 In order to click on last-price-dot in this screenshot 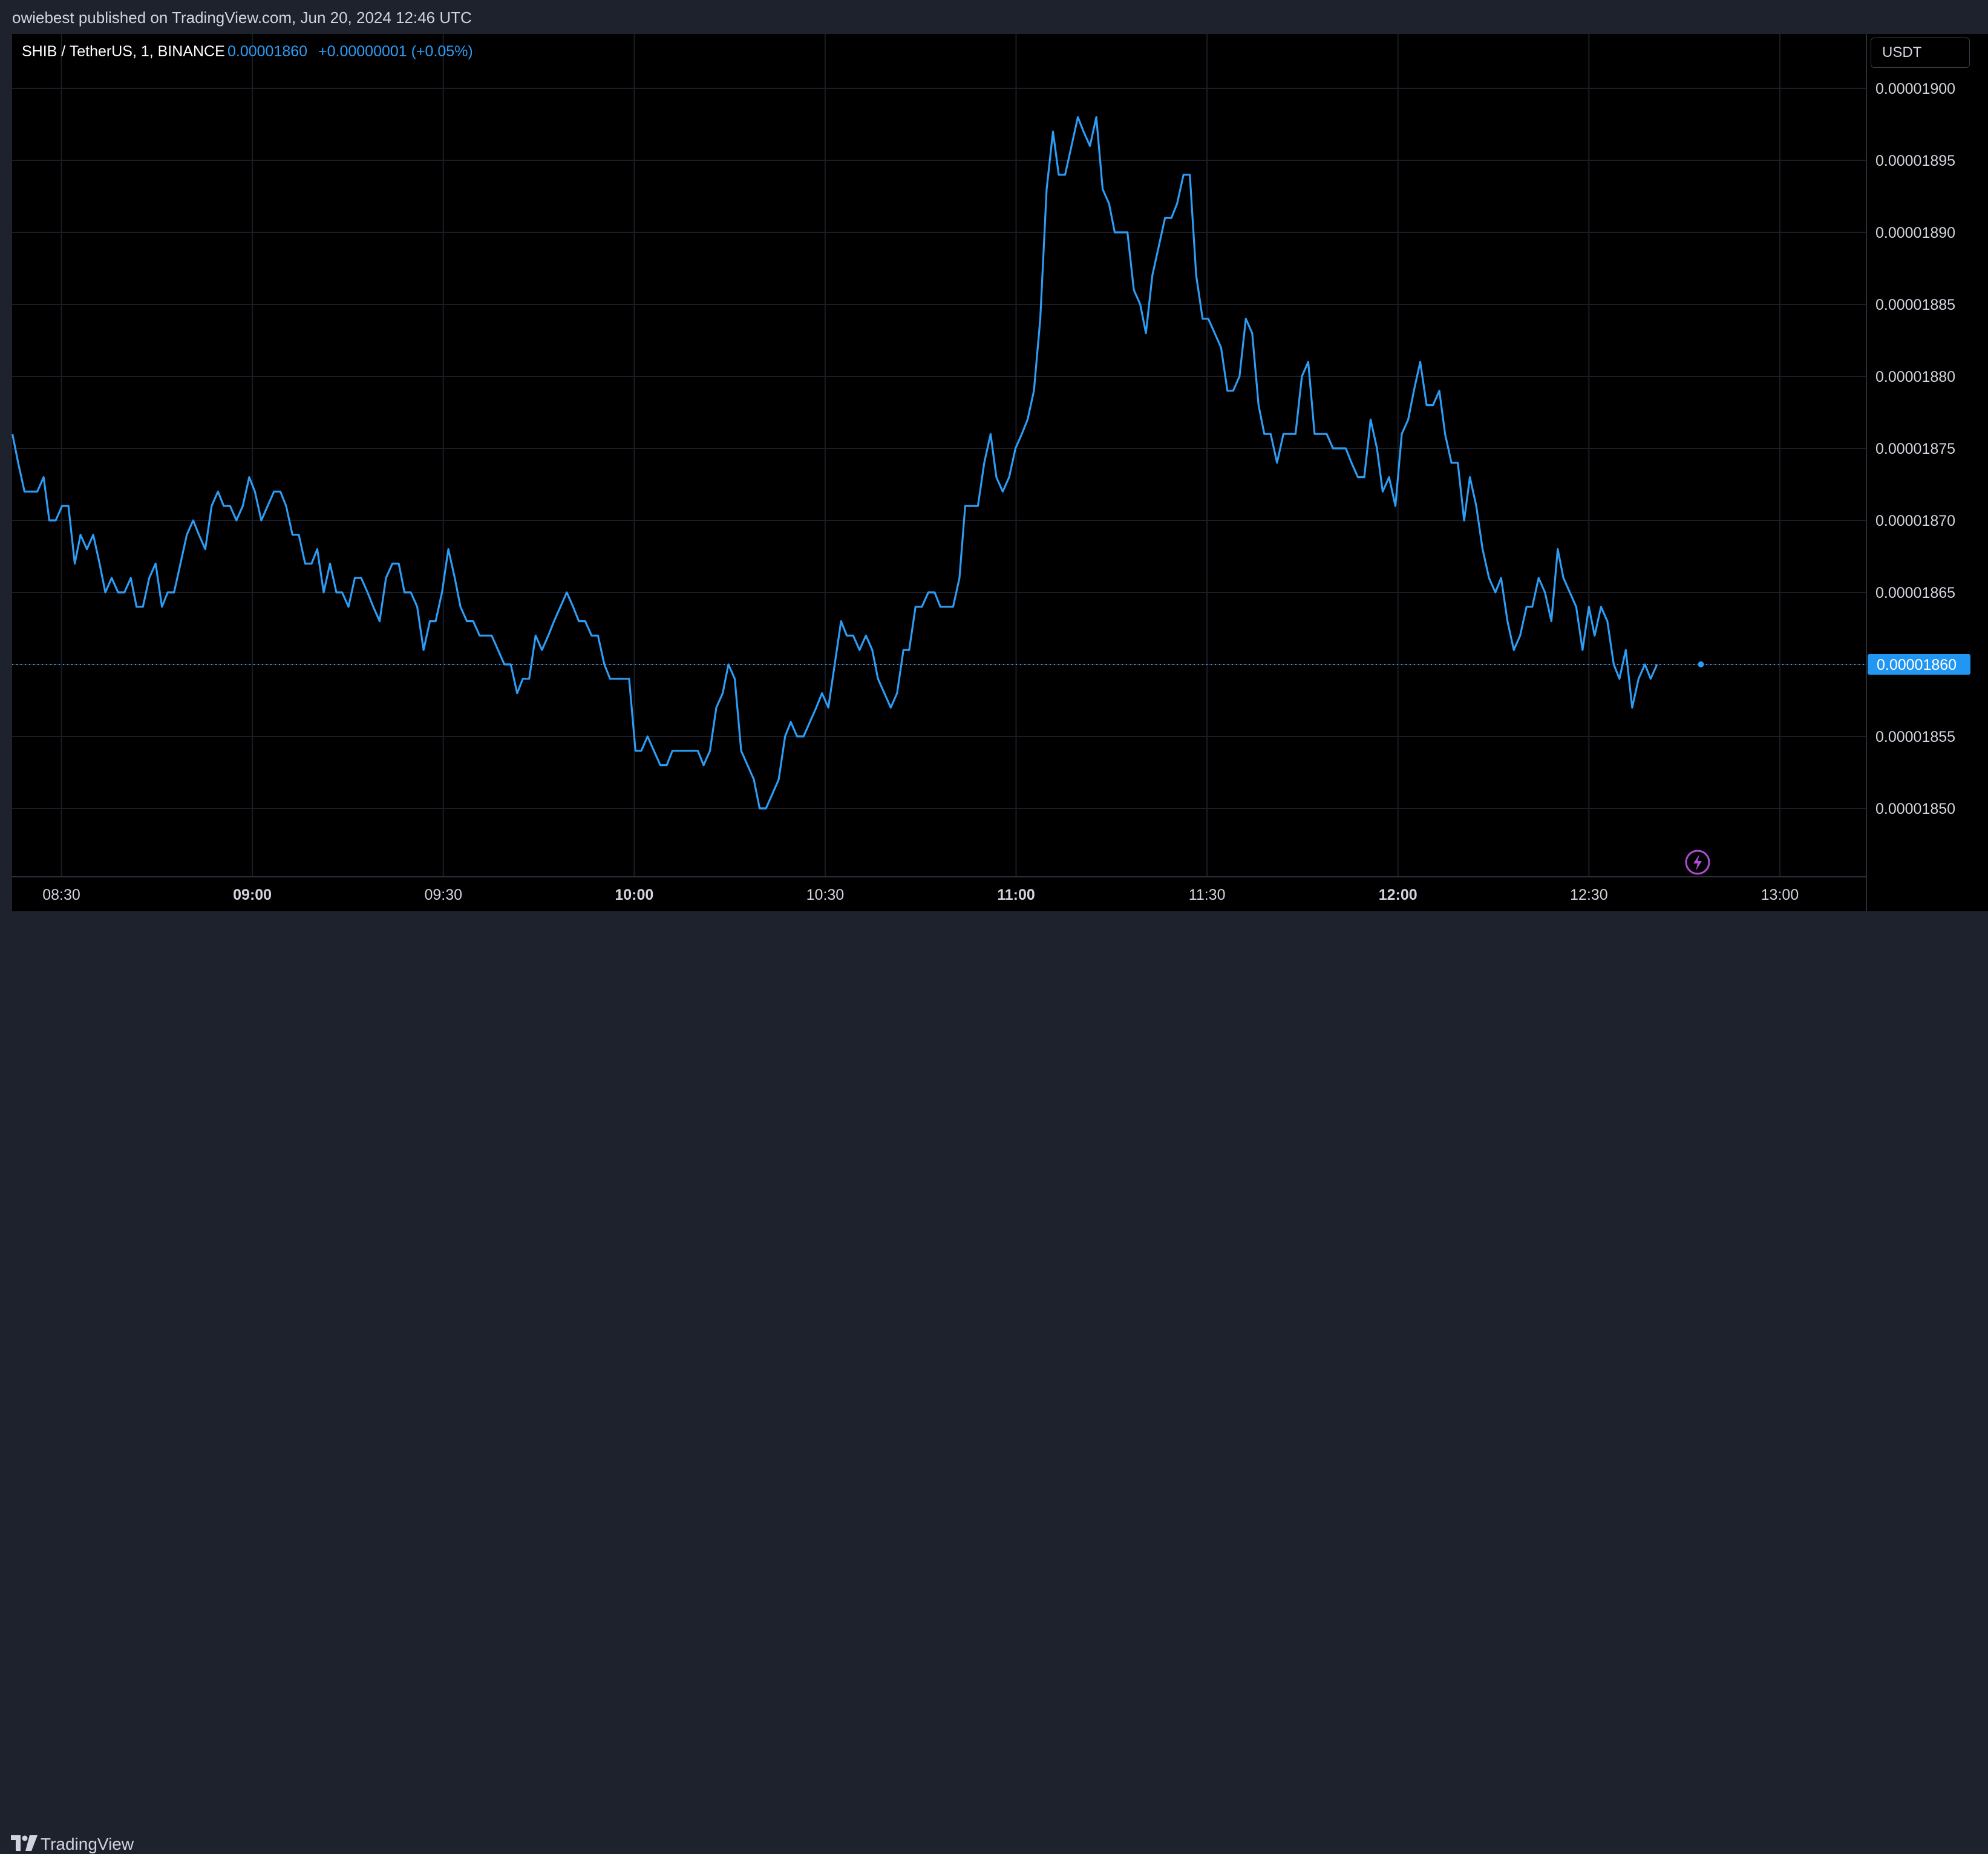, I will do `click(1701, 664)`.